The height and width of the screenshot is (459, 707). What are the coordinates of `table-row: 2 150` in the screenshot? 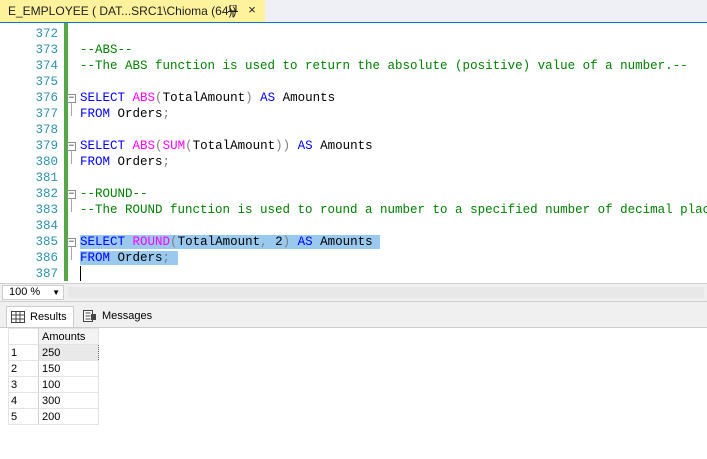 It's located at (53, 368).